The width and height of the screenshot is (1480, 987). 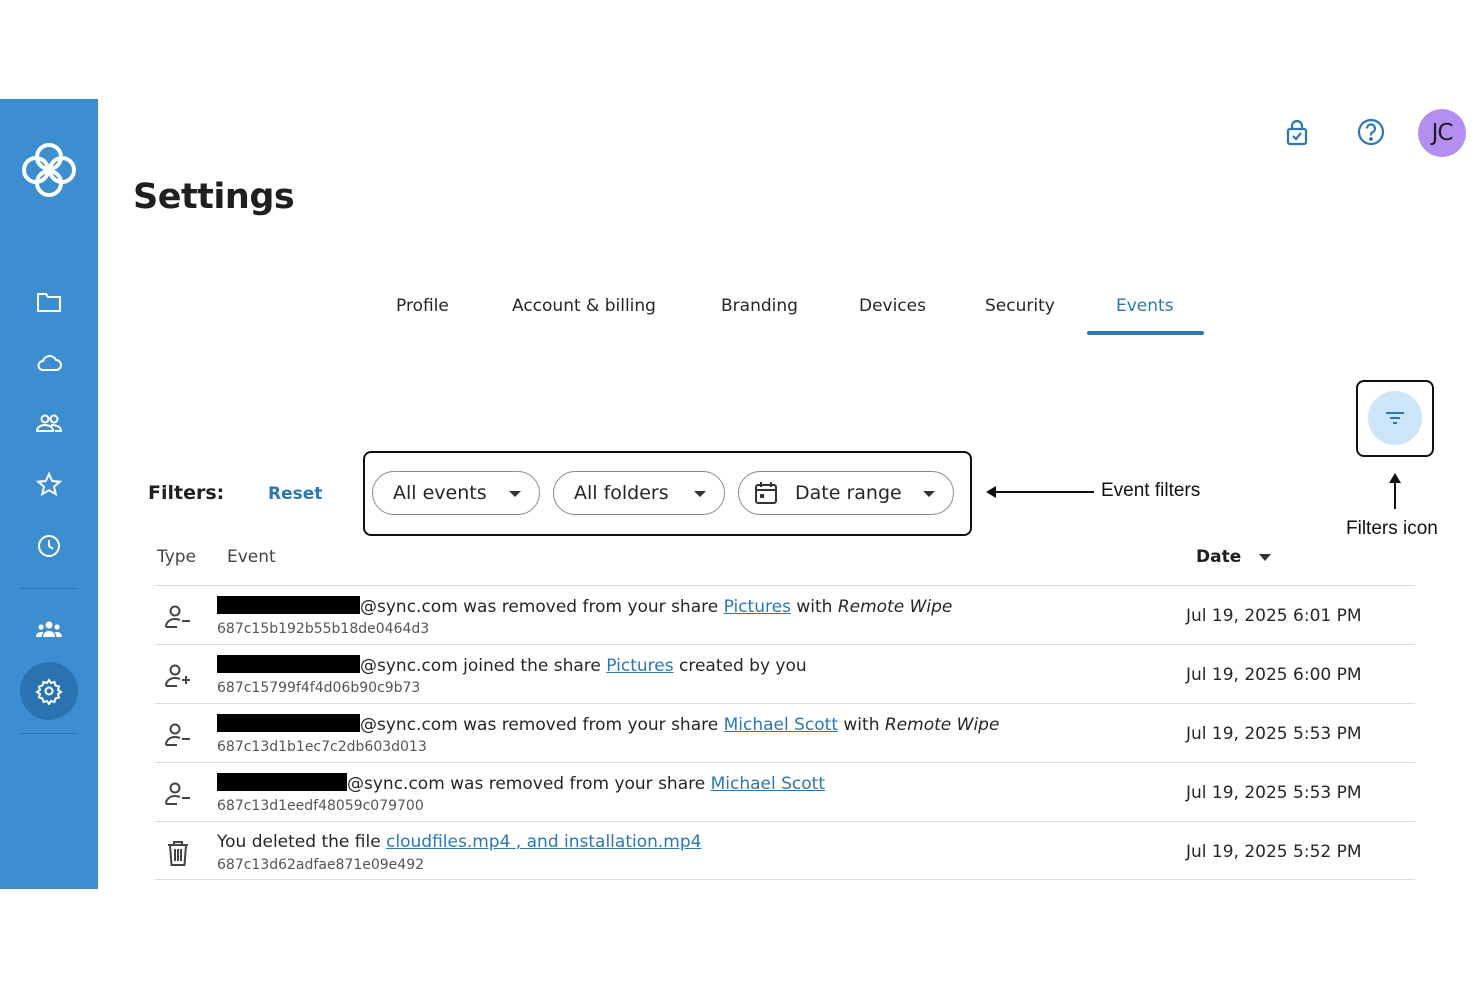 What do you see at coordinates (49, 170) in the screenshot?
I see `sync-logo-icon` at bounding box center [49, 170].